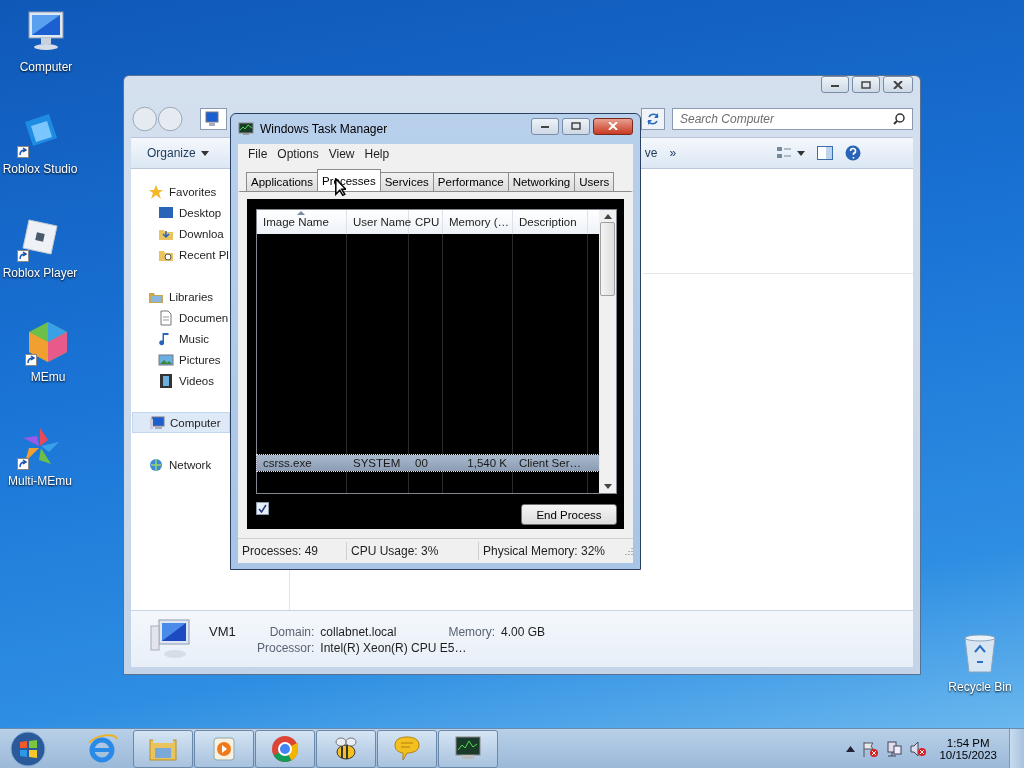 This screenshot has height=768, width=1024. Describe the element at coordinates (302, 222) in the screenshot. I see `column-header: Image Name` at that location.